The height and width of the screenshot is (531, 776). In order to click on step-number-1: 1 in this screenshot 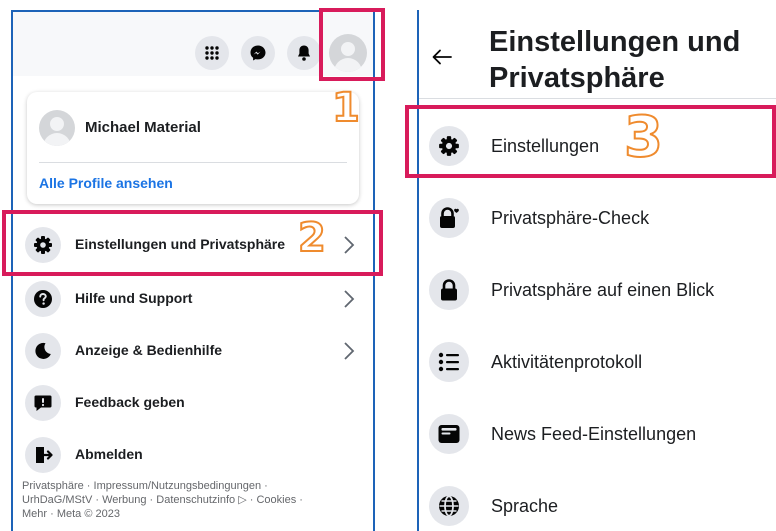, I will do `click(346, 108)`.